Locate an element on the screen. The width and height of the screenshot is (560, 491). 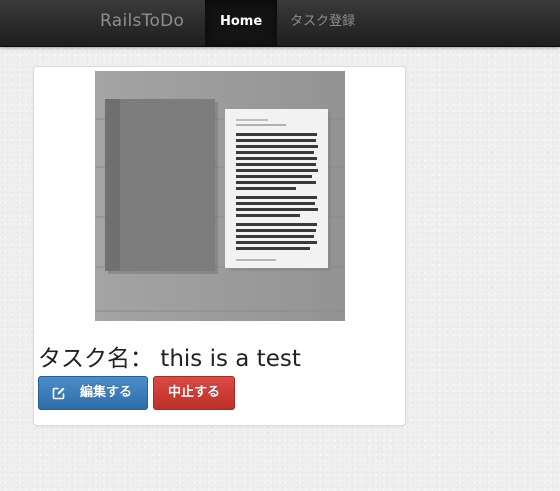
task-title: タスク名： this is a test is located at coordinates (169, 359).